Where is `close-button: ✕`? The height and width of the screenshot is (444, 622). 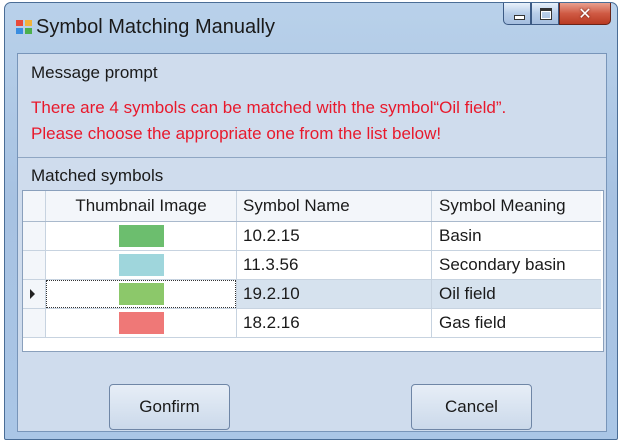 close-button: ✕ is located at coordinates (585, 14).